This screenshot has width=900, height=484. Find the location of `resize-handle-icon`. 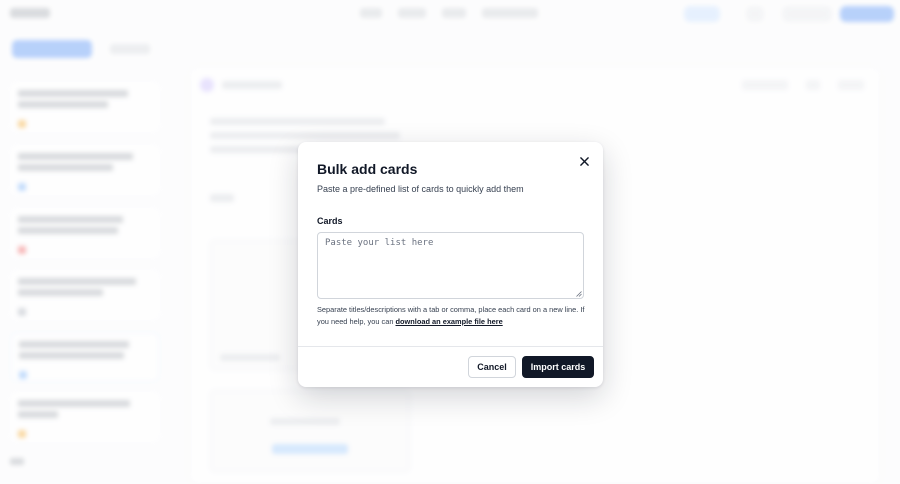

resize-handle-icon is located at coordinates (579, 294).